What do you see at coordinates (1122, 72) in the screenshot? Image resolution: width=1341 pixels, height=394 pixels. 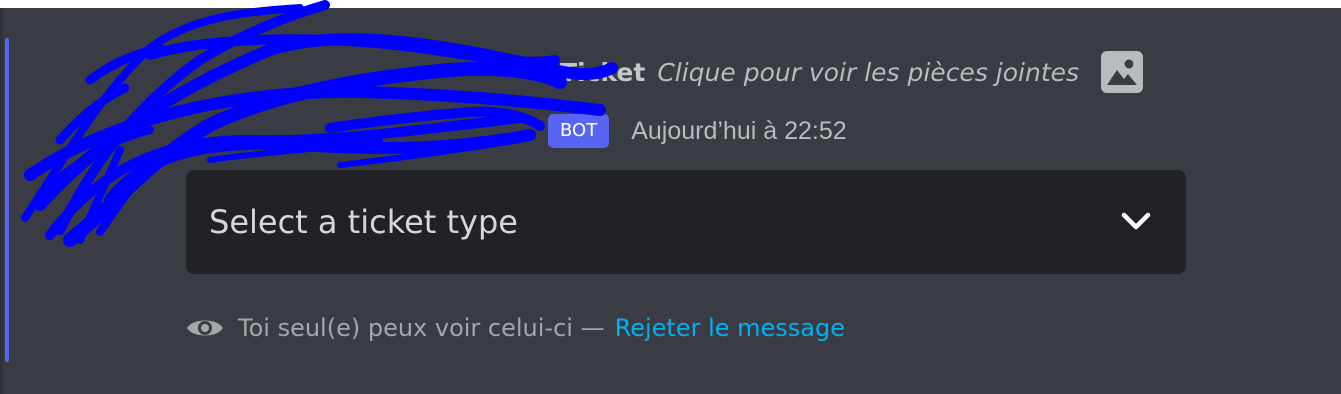 I see `image-icon` at bounding box center [1122, 72].